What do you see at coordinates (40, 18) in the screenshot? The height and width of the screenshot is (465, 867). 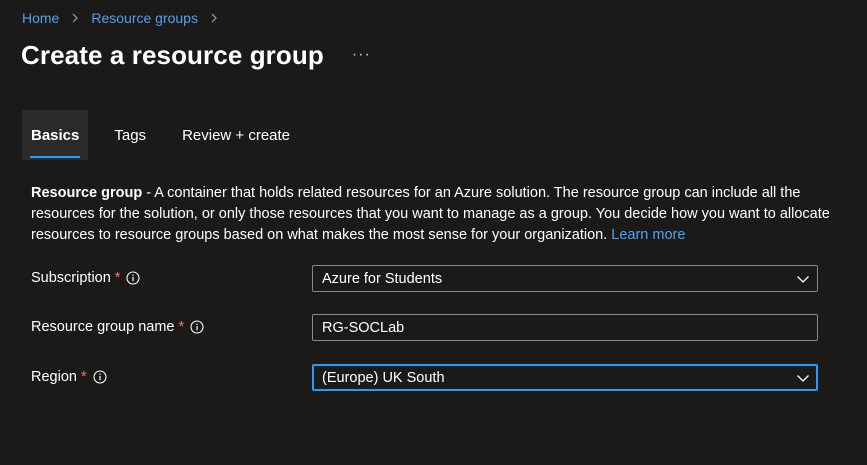 I see `breadcrumb-home-link: Home` at bounding box center [40, 18].